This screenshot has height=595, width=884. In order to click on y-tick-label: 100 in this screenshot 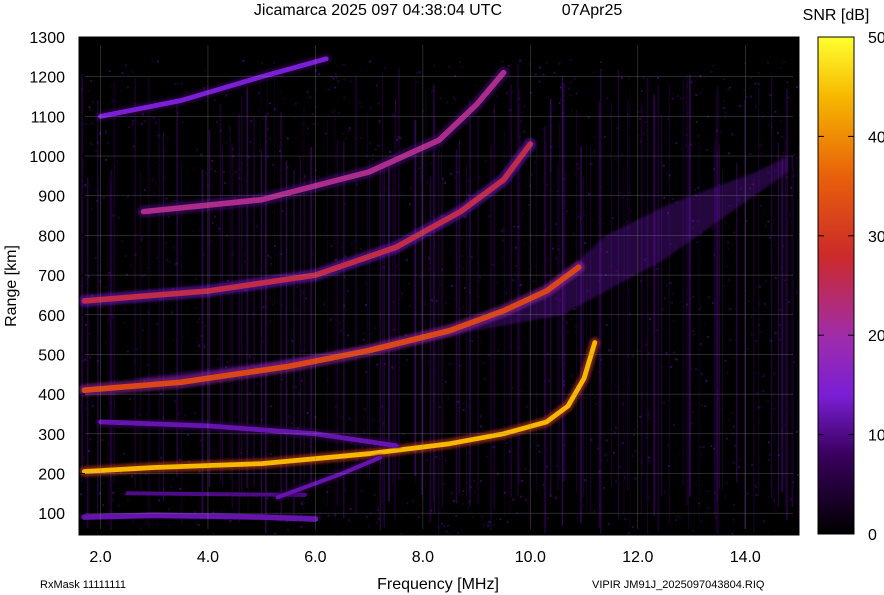, I will do `click(51, 514)`.